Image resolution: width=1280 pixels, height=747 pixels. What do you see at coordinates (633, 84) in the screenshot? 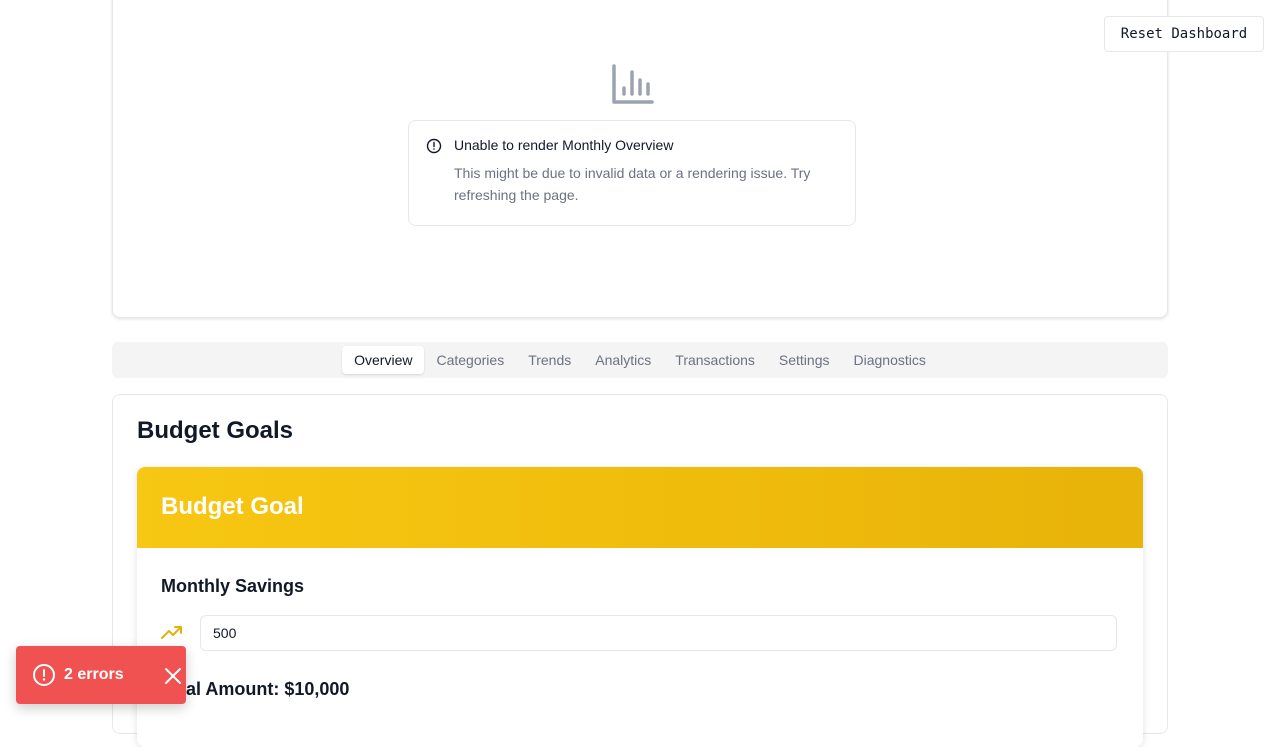
I see `bar-chart-icon` at bounding box center [633, 84].